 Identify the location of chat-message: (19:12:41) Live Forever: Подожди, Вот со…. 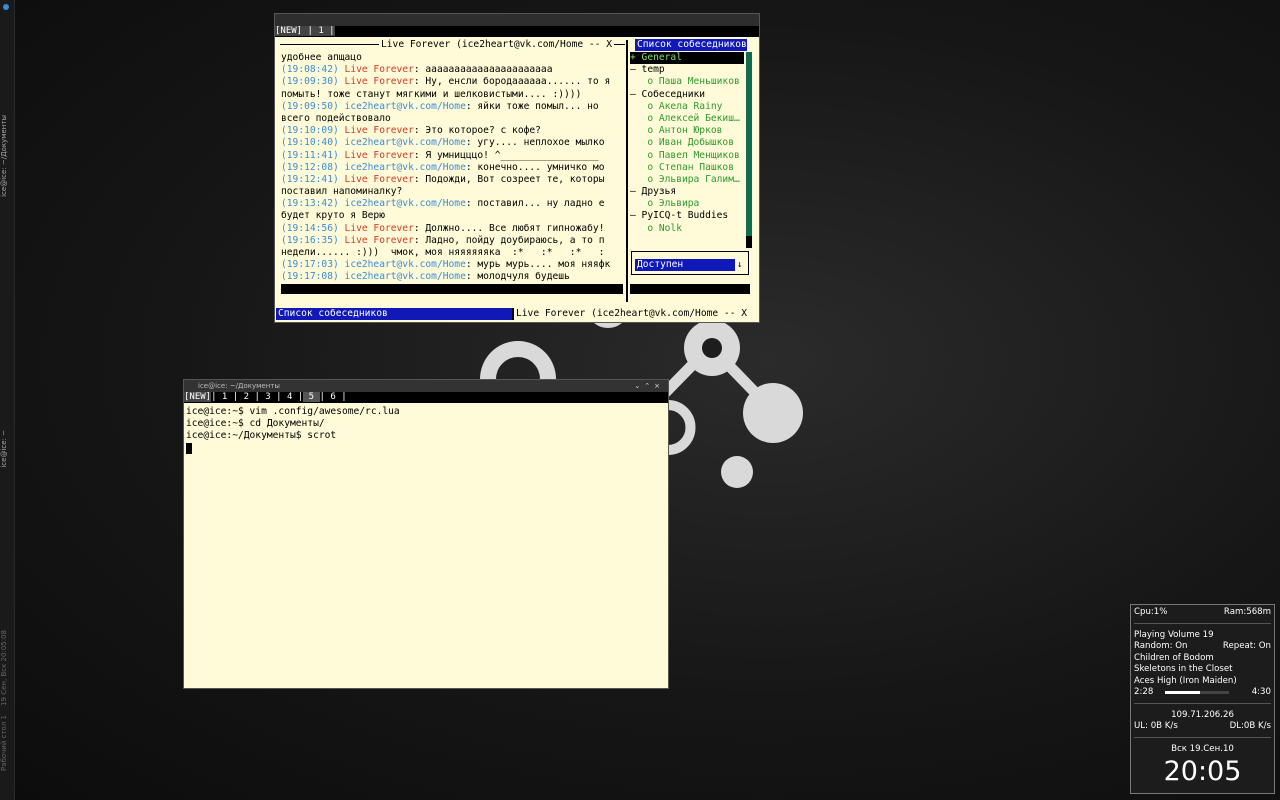
(452, 180).